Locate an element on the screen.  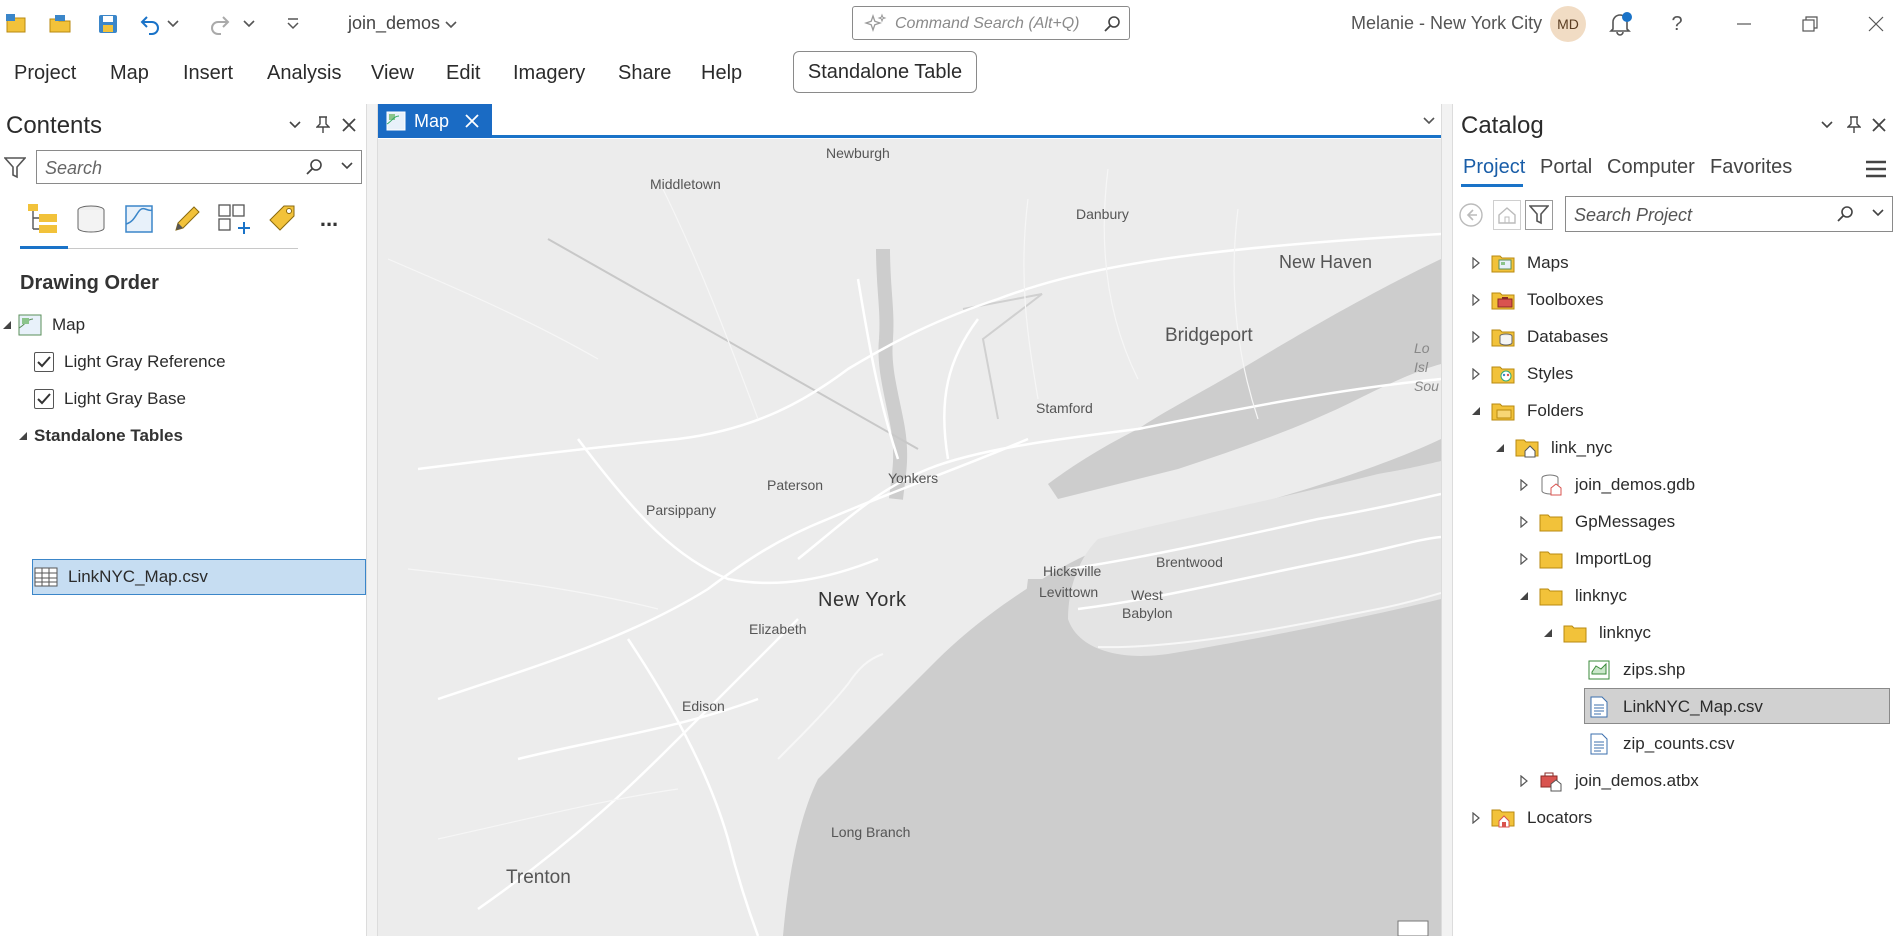
tab-map: Map is located at coordinates (129, 73).